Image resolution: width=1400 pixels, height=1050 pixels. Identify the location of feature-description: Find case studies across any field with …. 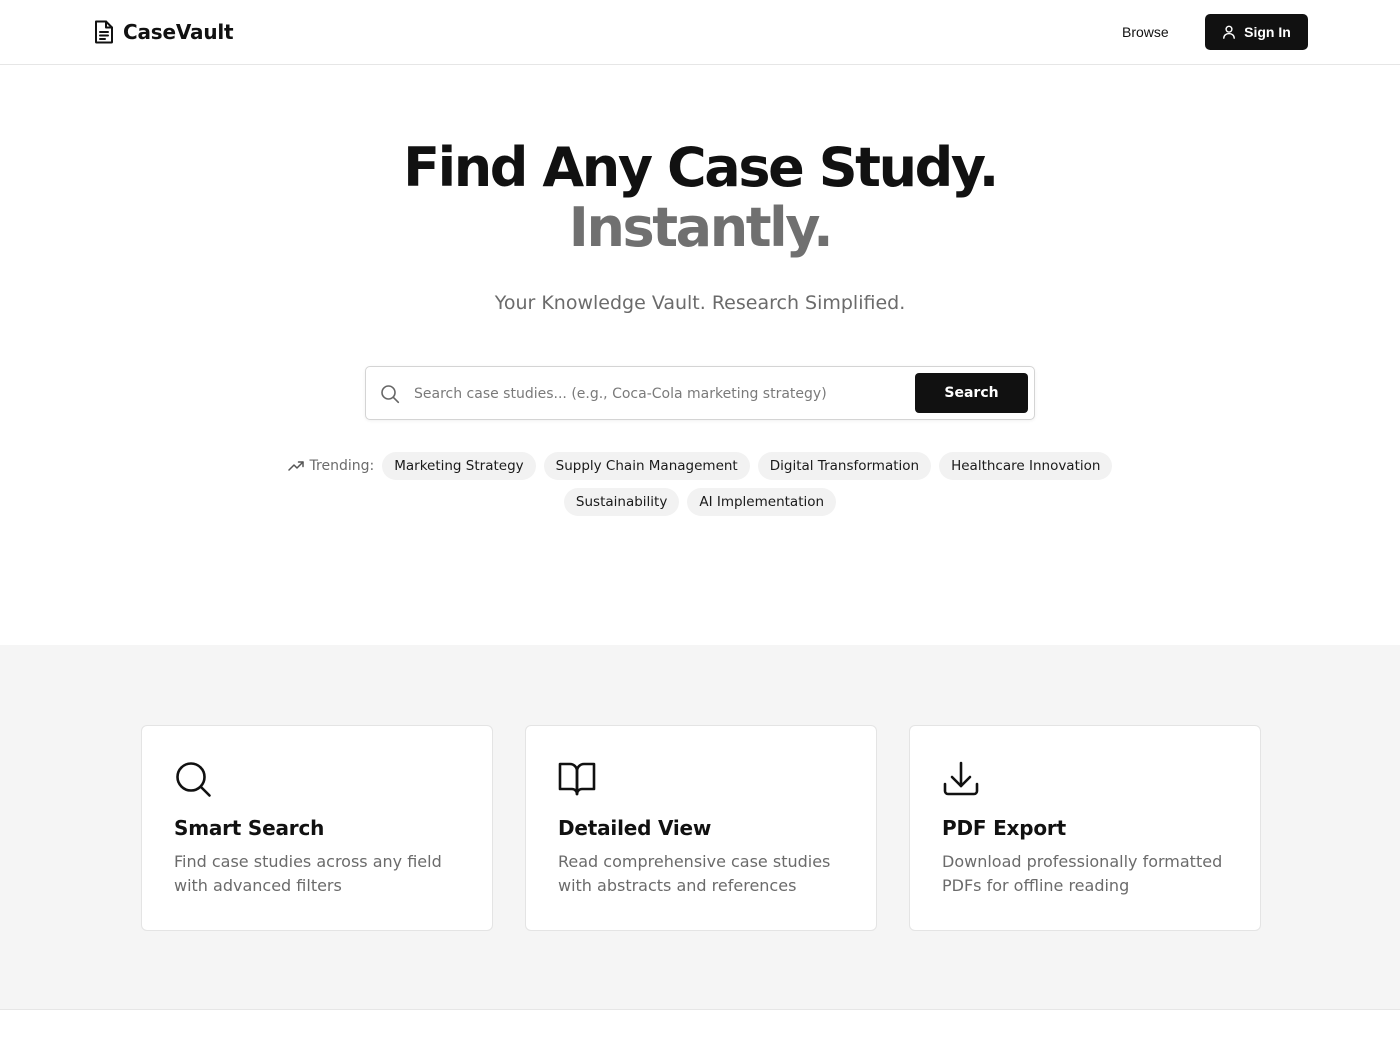
(308, 873).